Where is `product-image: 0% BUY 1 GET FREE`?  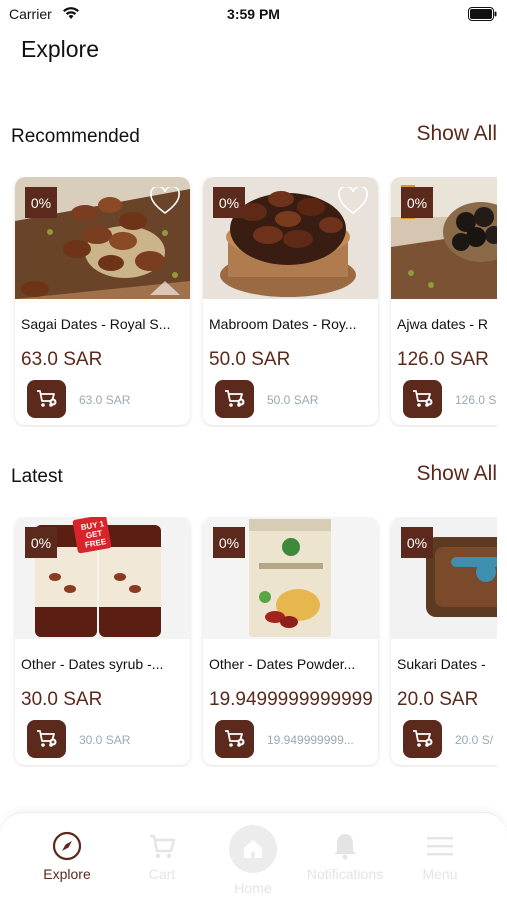
product-image: 0% BUY 1 GET FREE is located at coordinates (102, 578).